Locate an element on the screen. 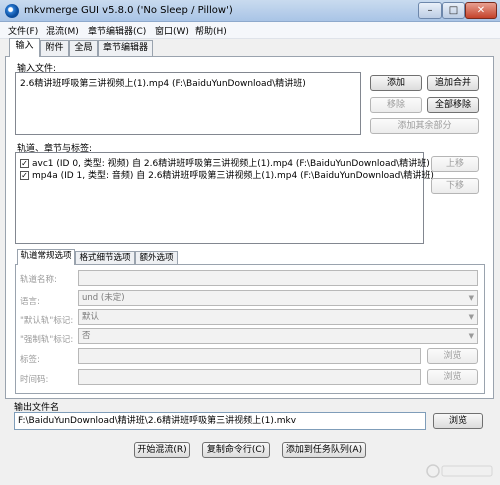 The width and height of the screenshot is (500, 485). close-button: ✕ is located at coordinates (481, 10).